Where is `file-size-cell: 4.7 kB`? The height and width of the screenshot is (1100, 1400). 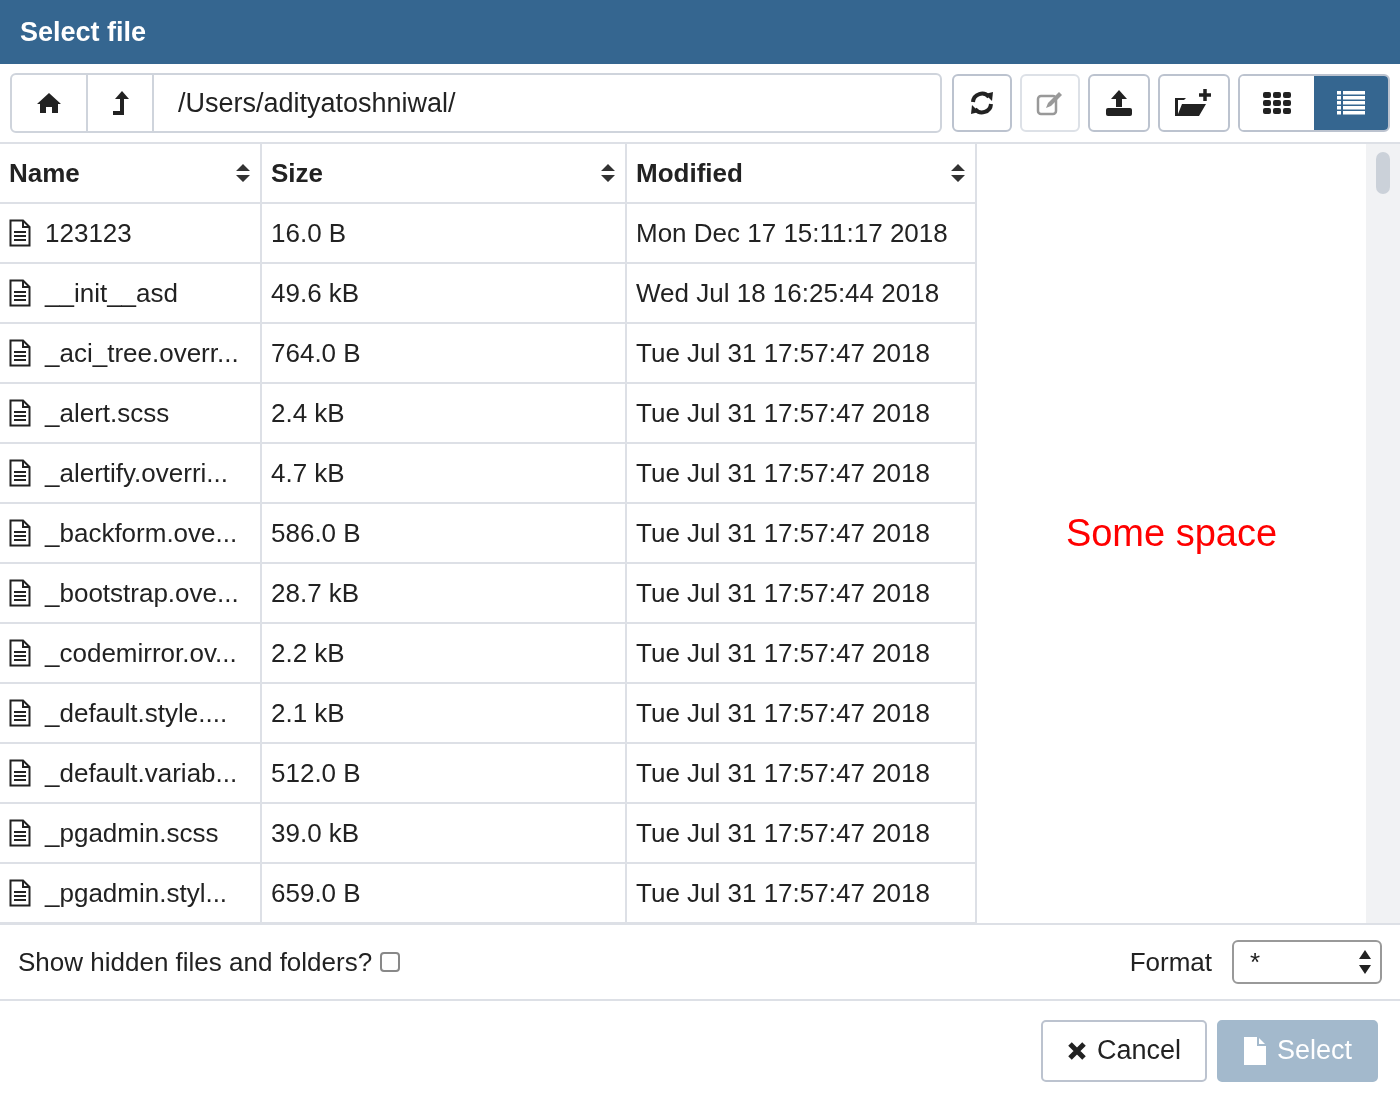
file-size-cell: 4.7 kB is located at coordinates (444, 473).